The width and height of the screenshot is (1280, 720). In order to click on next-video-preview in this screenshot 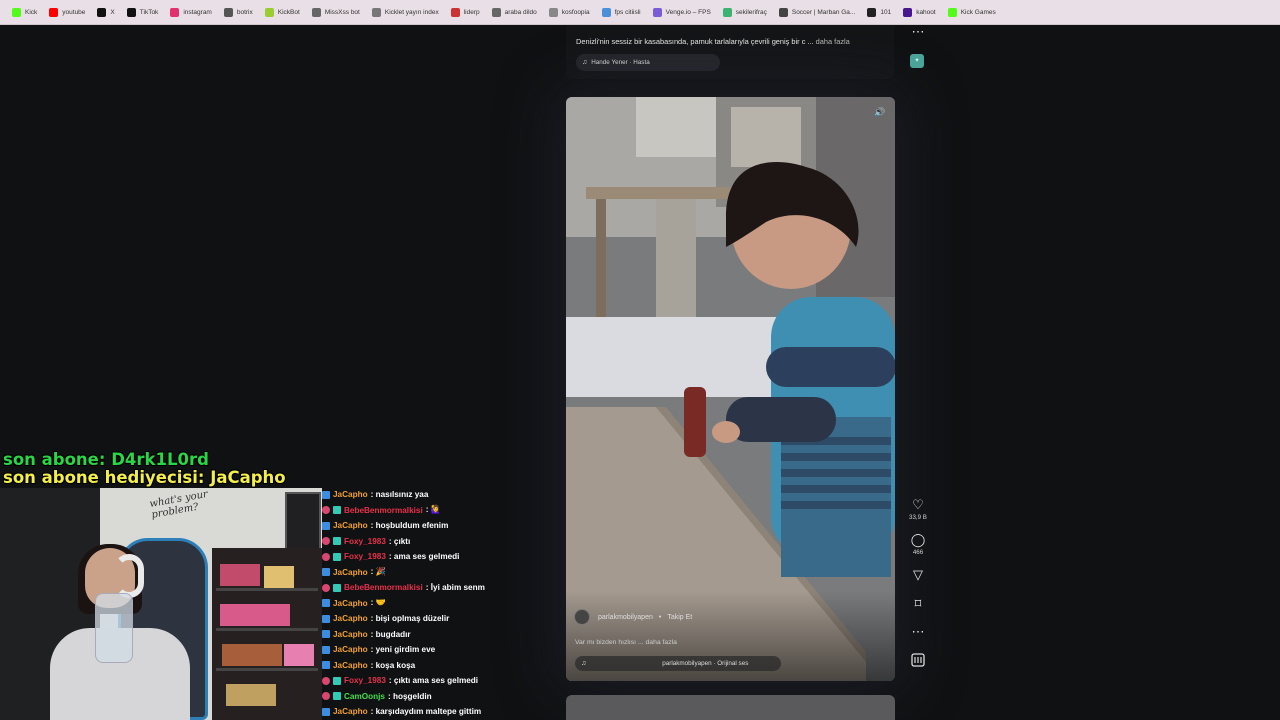, I will do `click(730, 707)`.